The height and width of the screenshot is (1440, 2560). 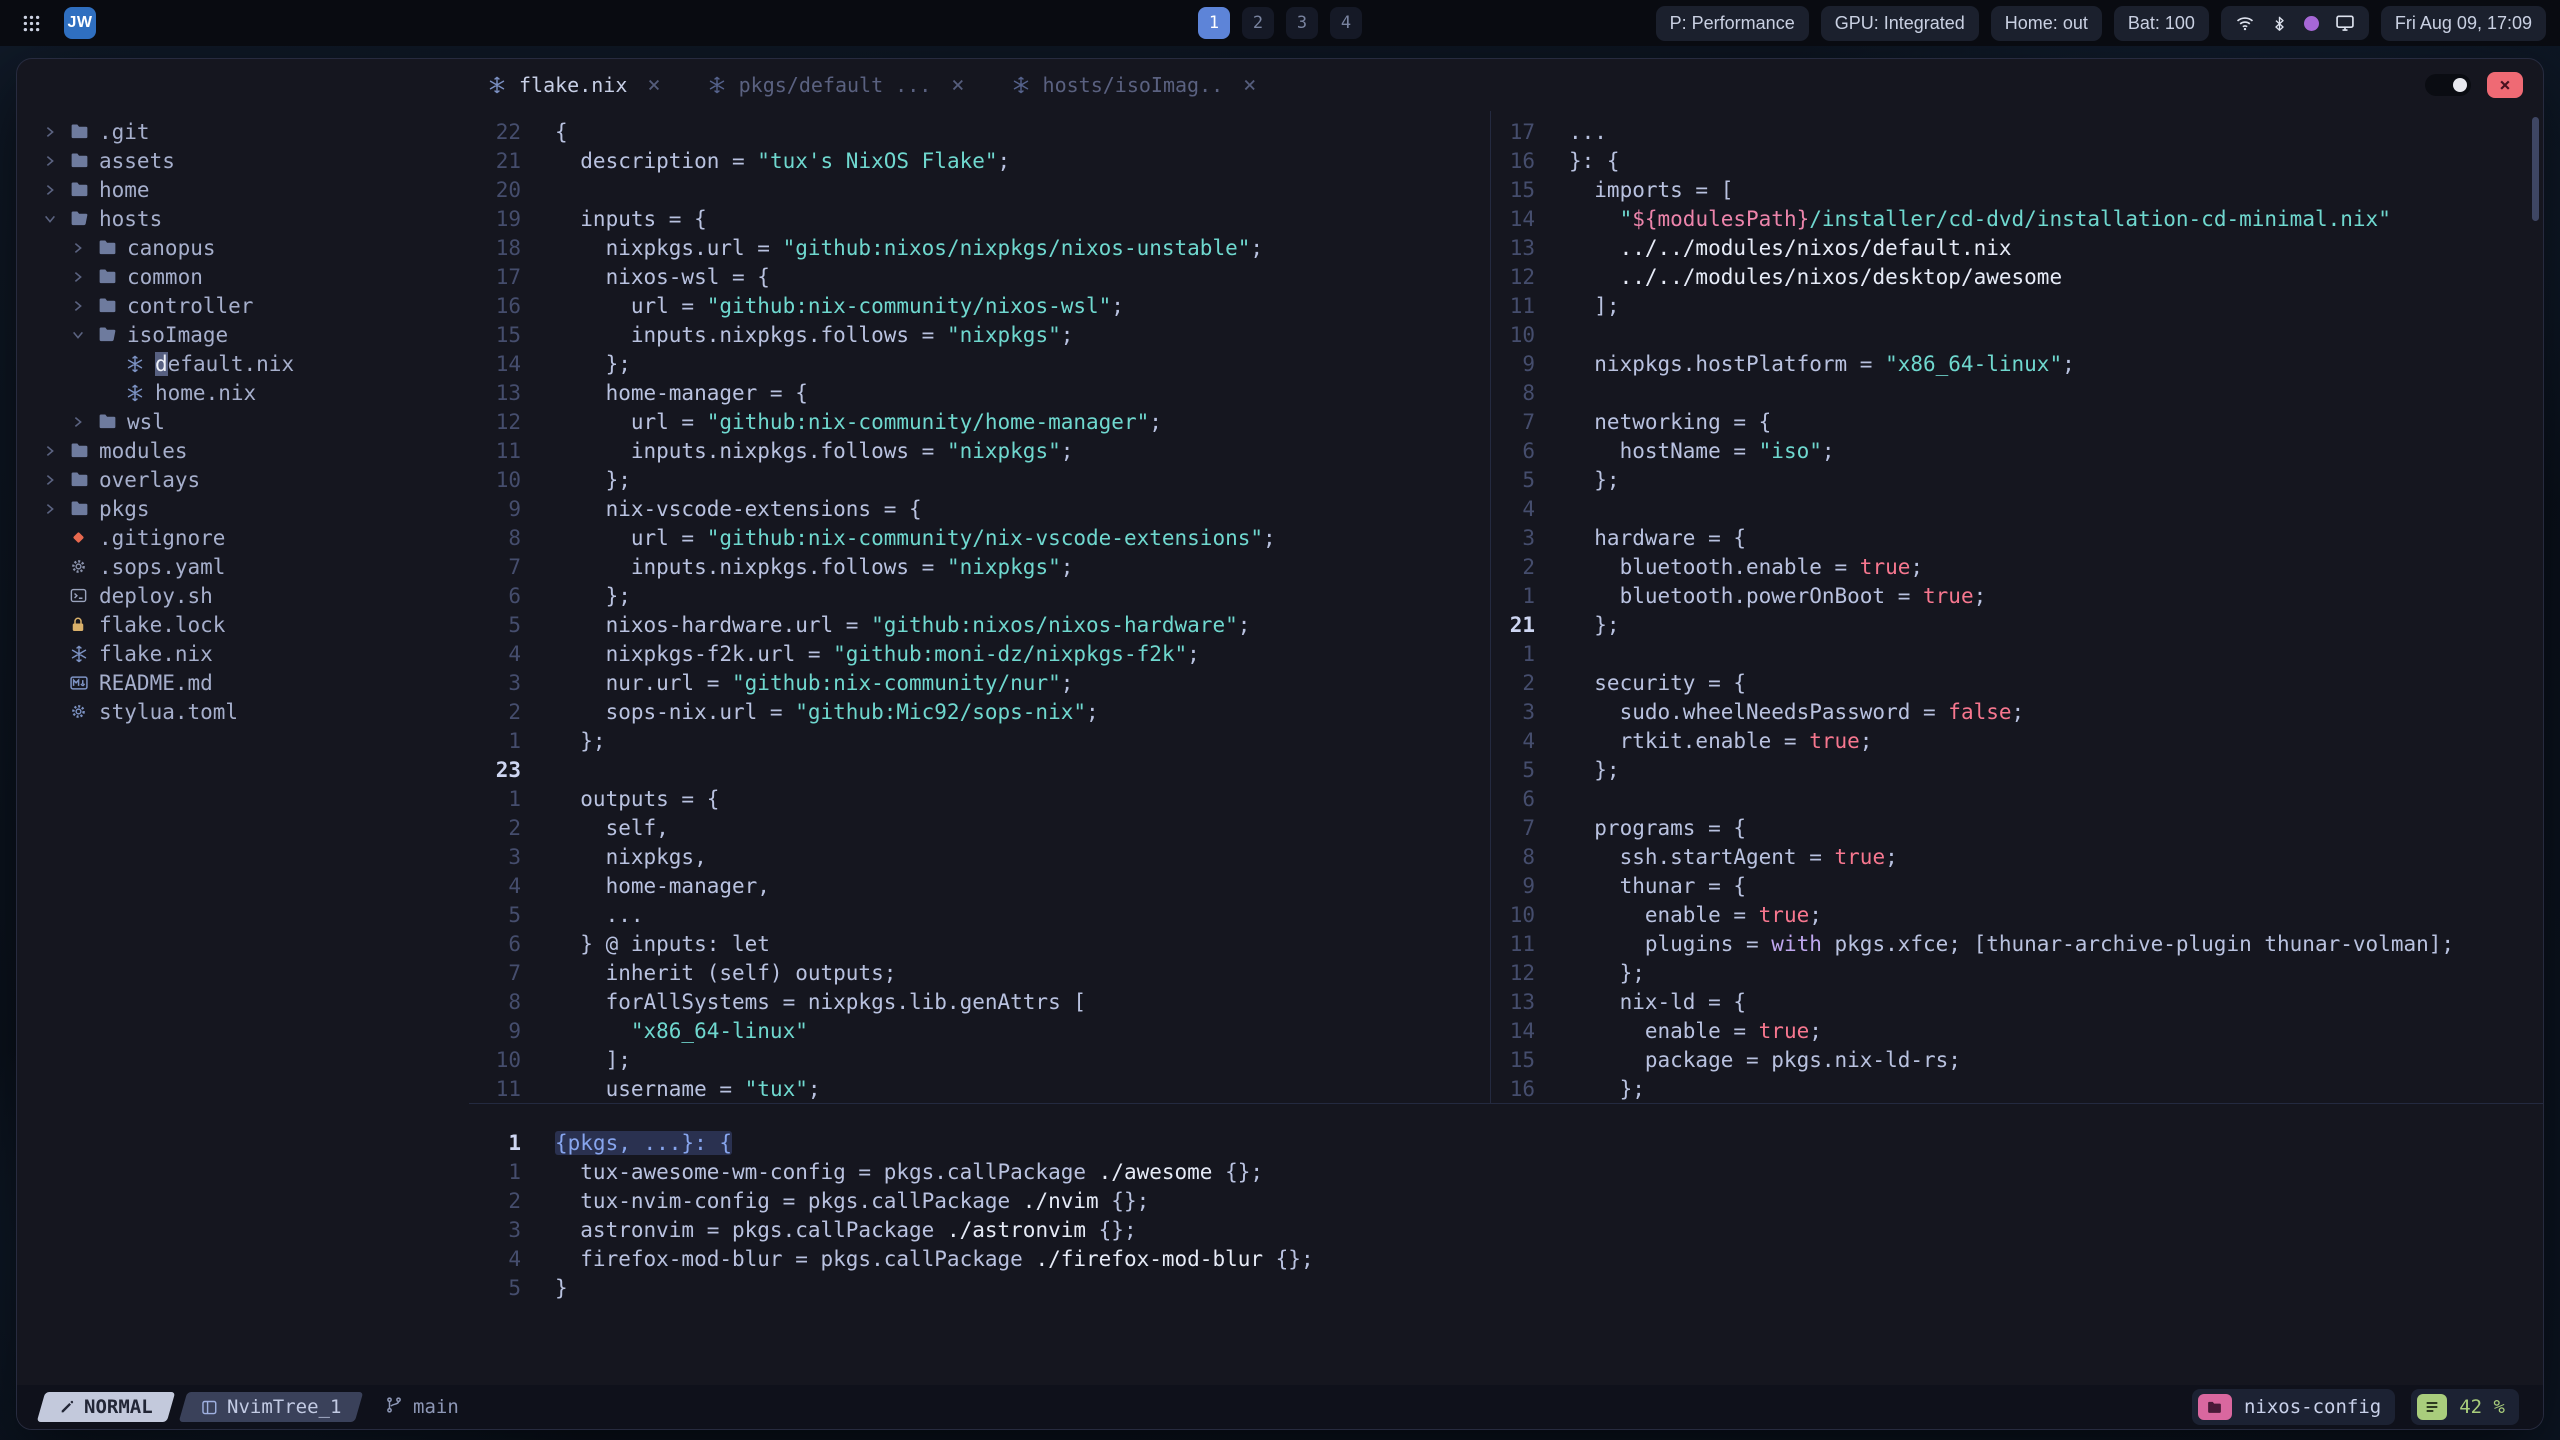 I want to click on code-line: 5}, so click(x=1506, y=1287).